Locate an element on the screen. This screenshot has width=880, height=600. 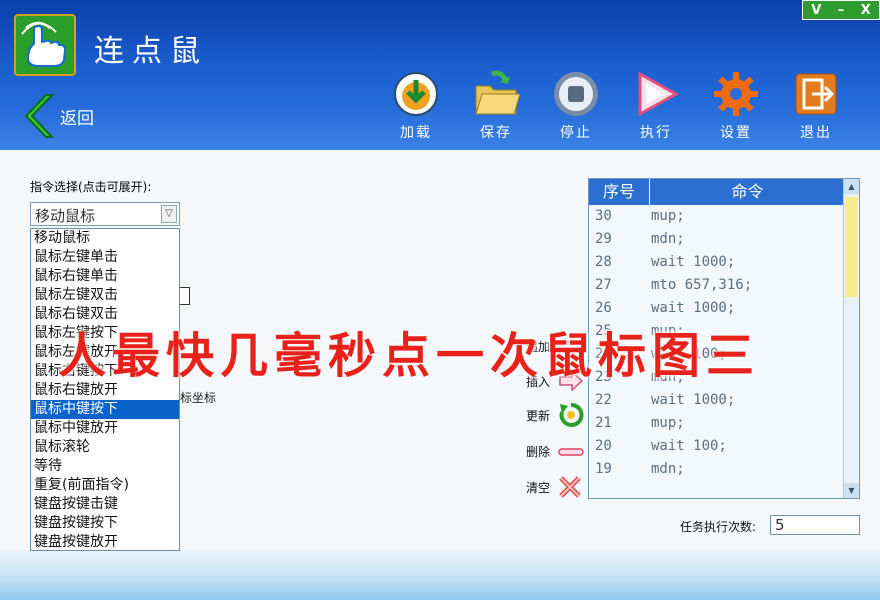
stop-button: 停止 is located at coordinates (576, 106).